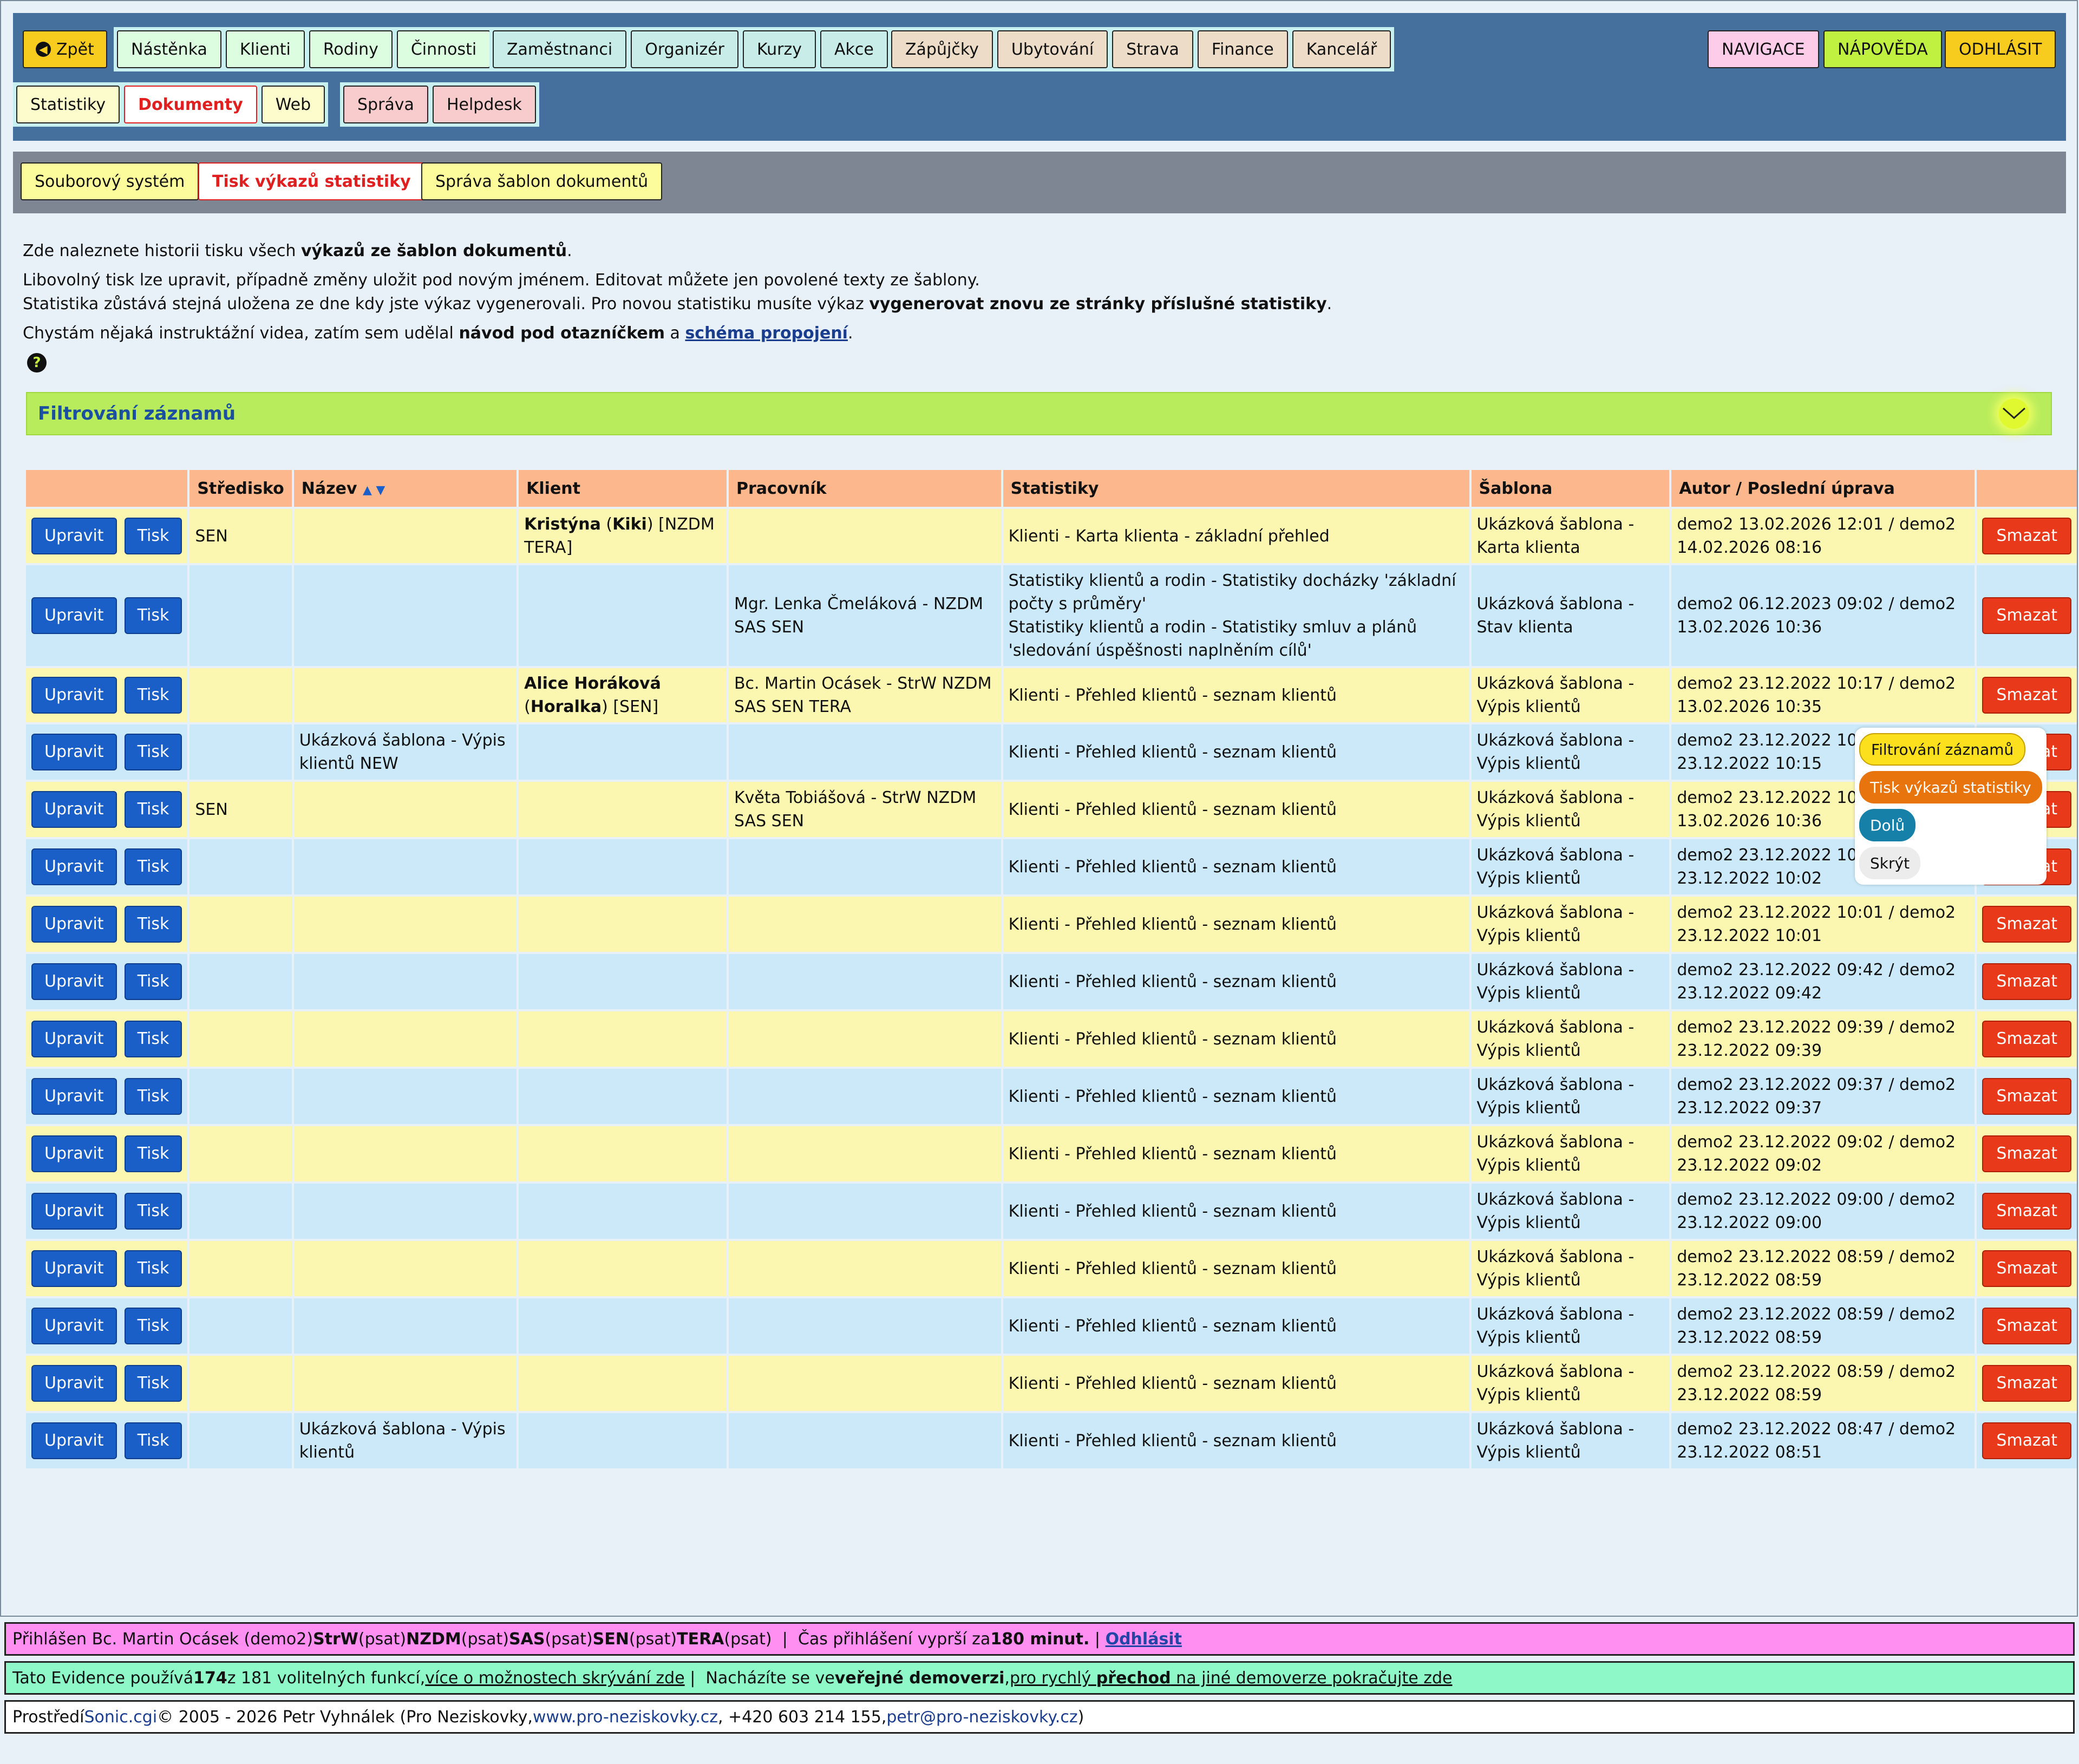 The height and width of the screenshot is (1764, 2079). I want to click on nav-web: Web, so click(293, 104).